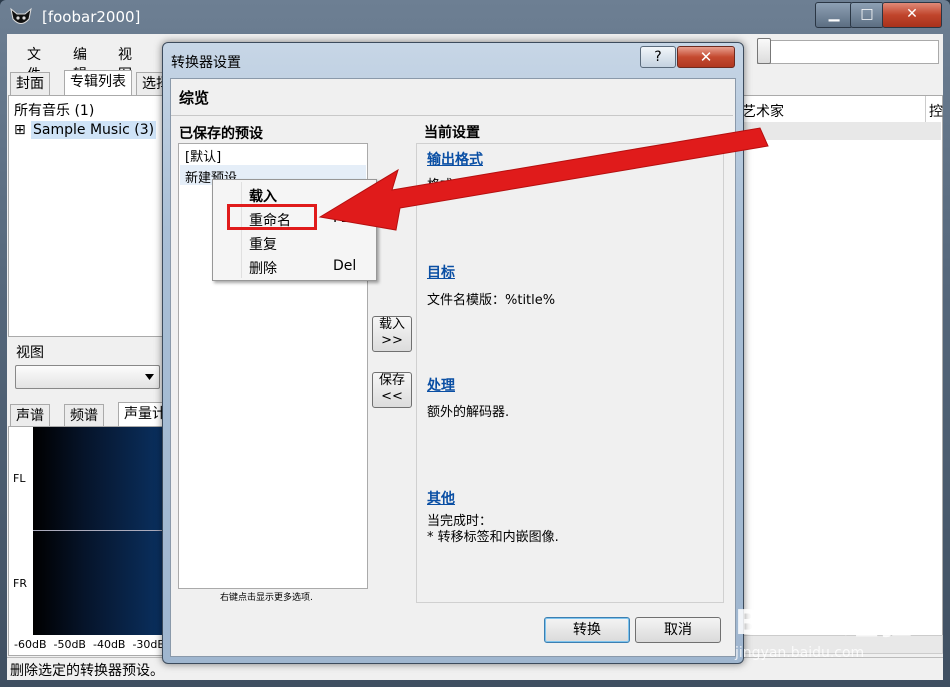 Image resolution: width=950 pixels, height=687 pixels. What do you see at coordinates (800, 653) in the screenshot?
I see `watermark-url: jingyan.baidu.com` at bounding box center [800, 653].